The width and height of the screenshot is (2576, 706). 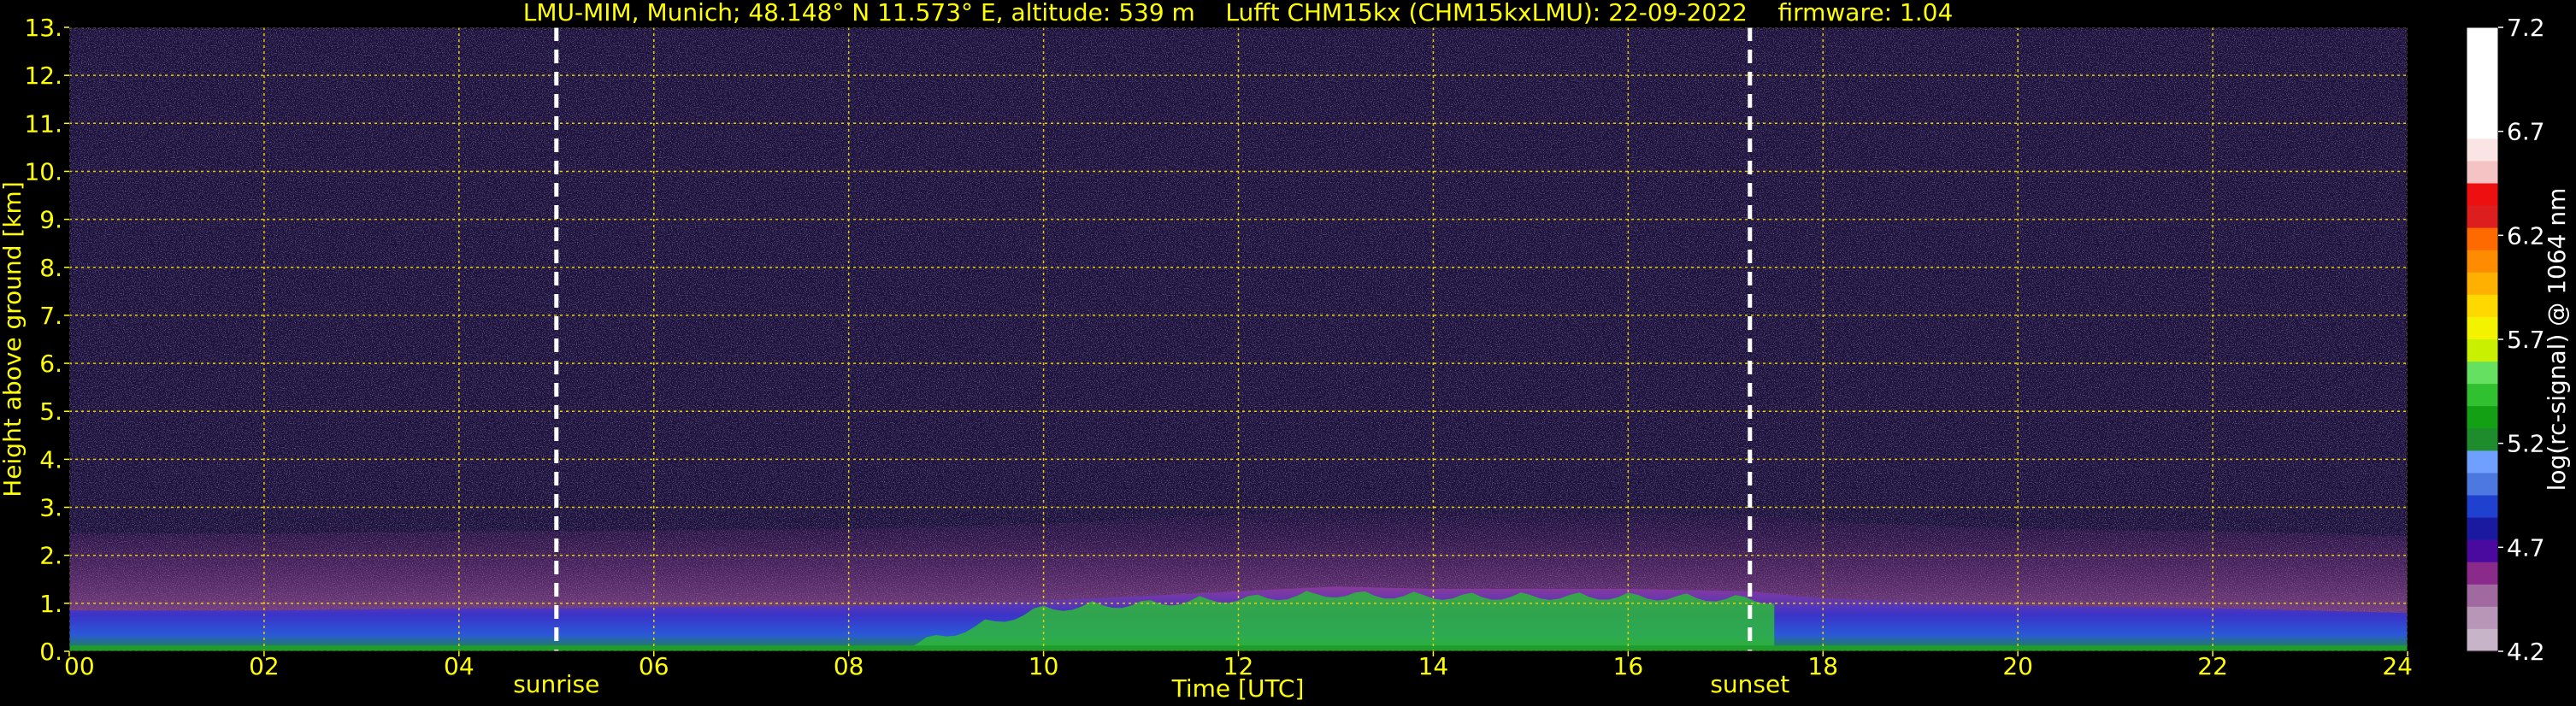 What do you see at coordinates (2526, 235) in the screenshot?
I see `colorbar-tick-label: 6.2` at bounding box center [2526, 235].